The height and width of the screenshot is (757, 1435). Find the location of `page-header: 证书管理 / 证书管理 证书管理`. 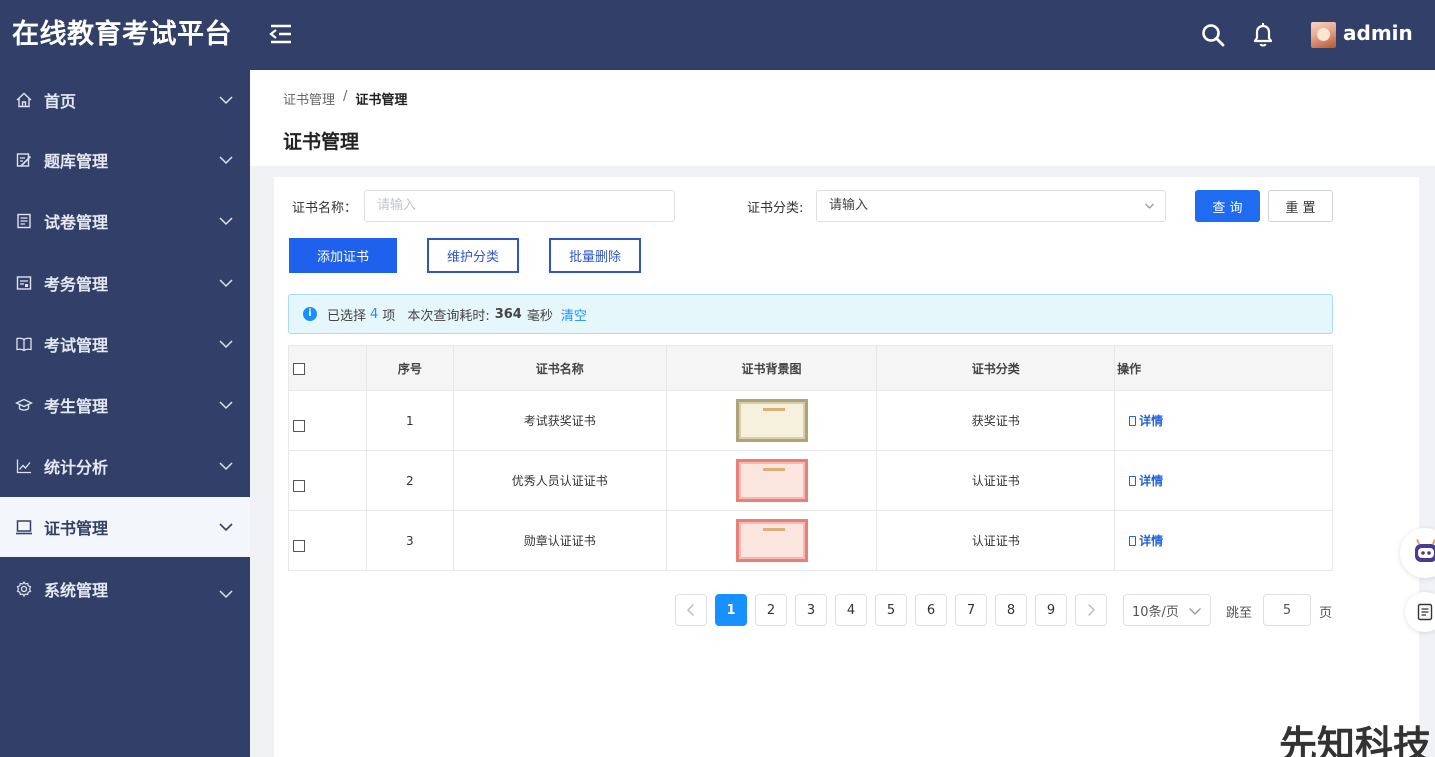

page-header: 证书管理 / 证书管理 证书管理 is located at coordinates (842, 118).